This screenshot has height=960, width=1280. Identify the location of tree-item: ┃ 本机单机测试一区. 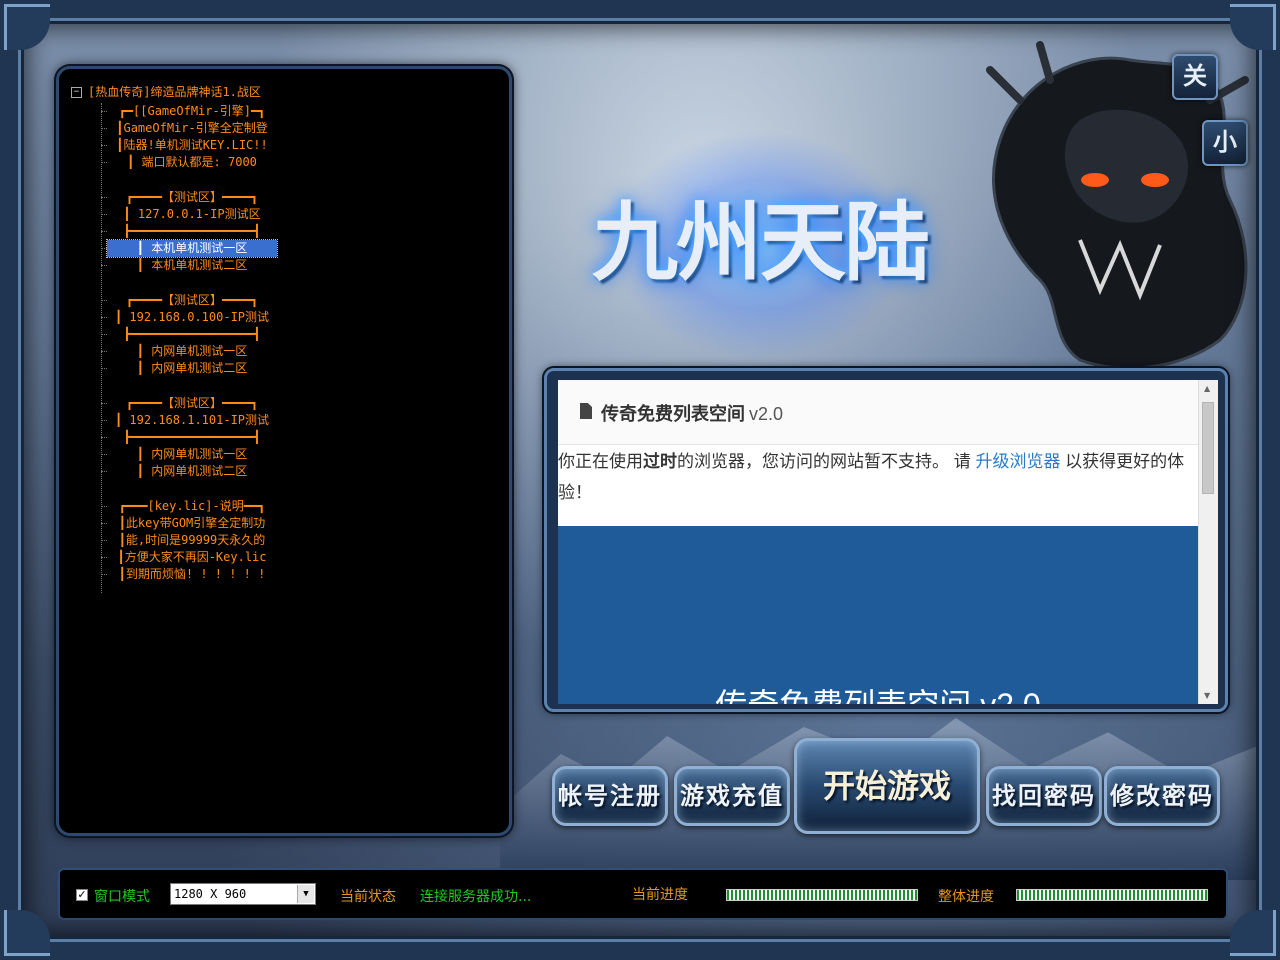
(189, 248).